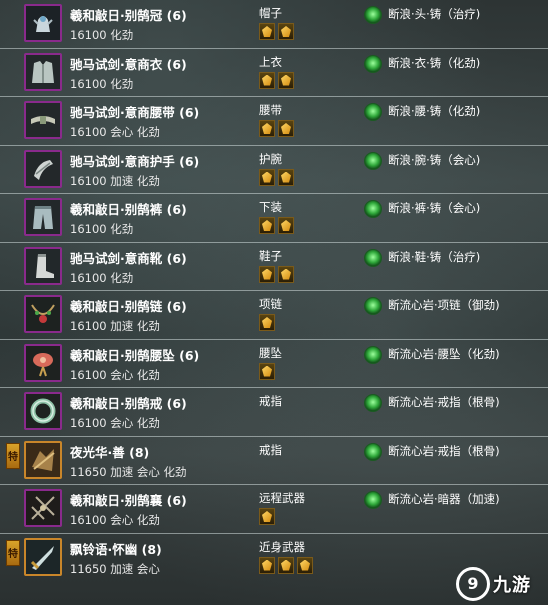 The image size is (548, 605). I want to click on watermark-logo: 9 九游, so click(502, 583).